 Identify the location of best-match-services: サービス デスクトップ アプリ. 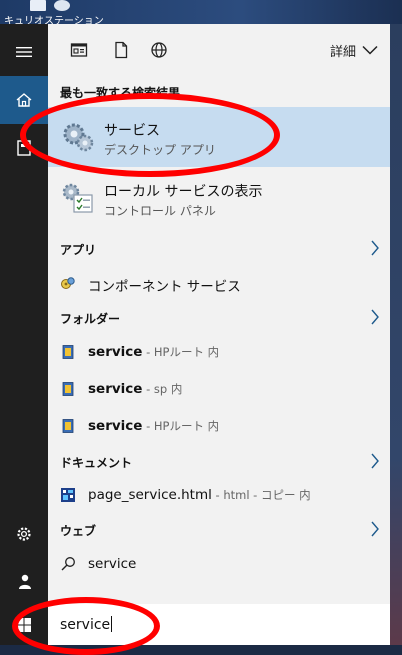
(219, 137).